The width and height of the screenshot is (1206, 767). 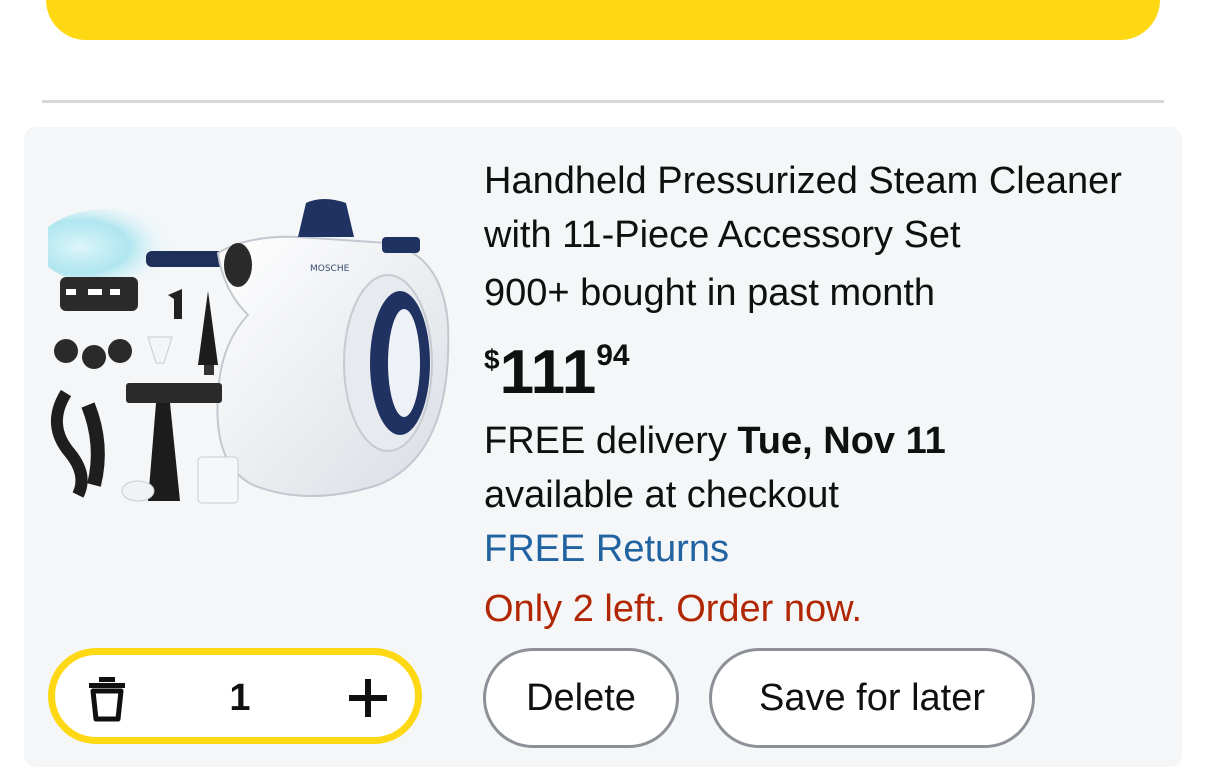 What do you see at coordinates (841, 441) in the screenshot?
I see `delivery-date: Tue, Nov 11` at bounding box center [841, 441].